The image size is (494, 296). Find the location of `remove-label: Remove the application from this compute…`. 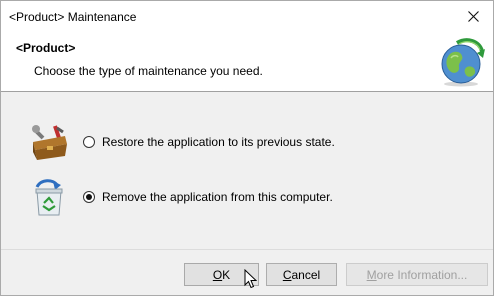

remove-label: Remove the application from this compute… is located at coordinates (217, 197).